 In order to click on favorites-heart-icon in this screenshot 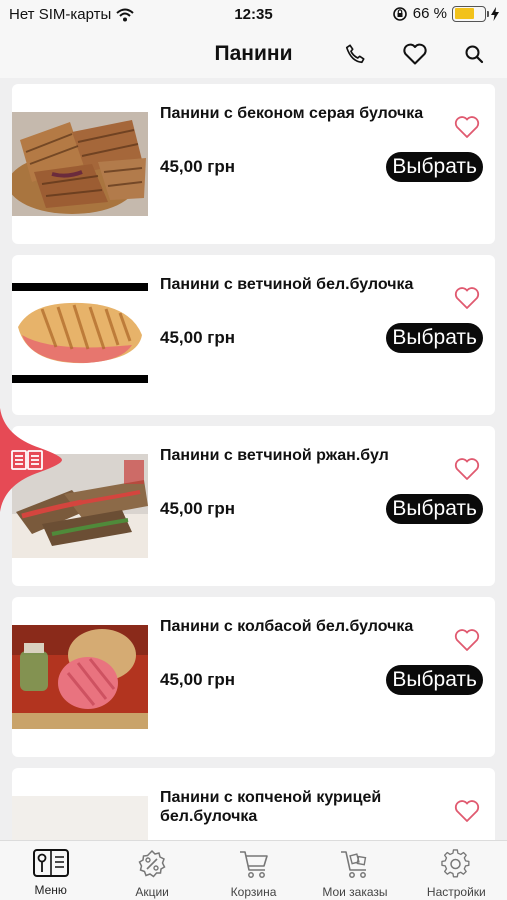, I will do `click(415, 54)`.